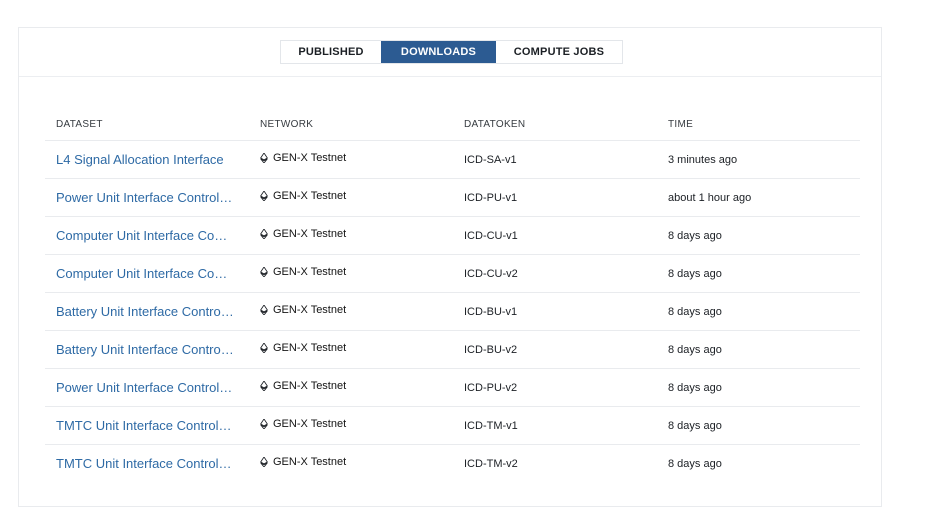  I want to click on header-time: TIME, so click(758, 124).